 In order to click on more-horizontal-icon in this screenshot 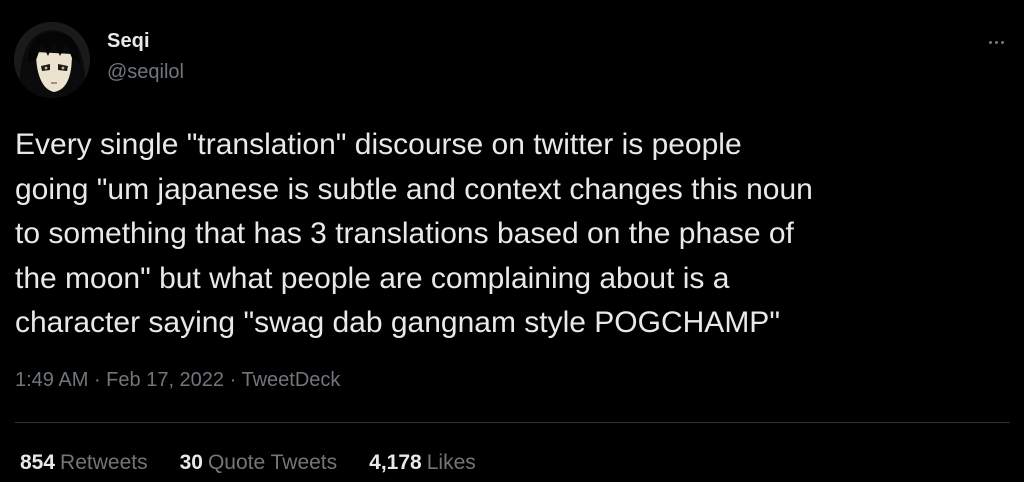, I will do `click(996, 42)`.